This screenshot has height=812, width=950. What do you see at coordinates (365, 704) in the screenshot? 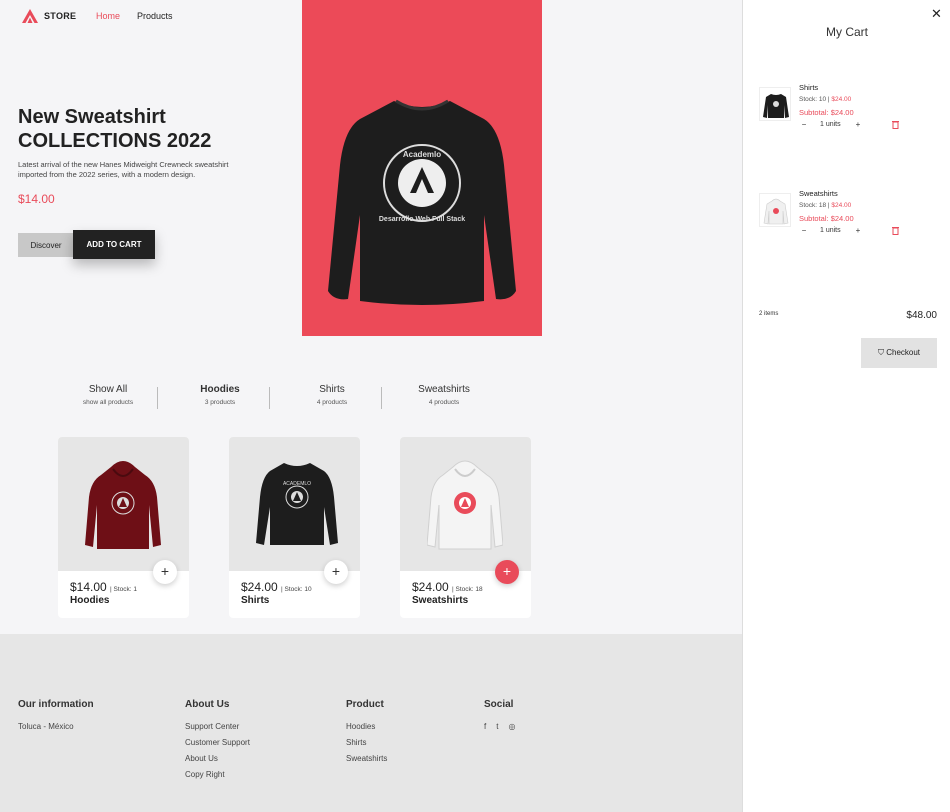
I see `footer-heading: Product` at bounding box center [365, 704].